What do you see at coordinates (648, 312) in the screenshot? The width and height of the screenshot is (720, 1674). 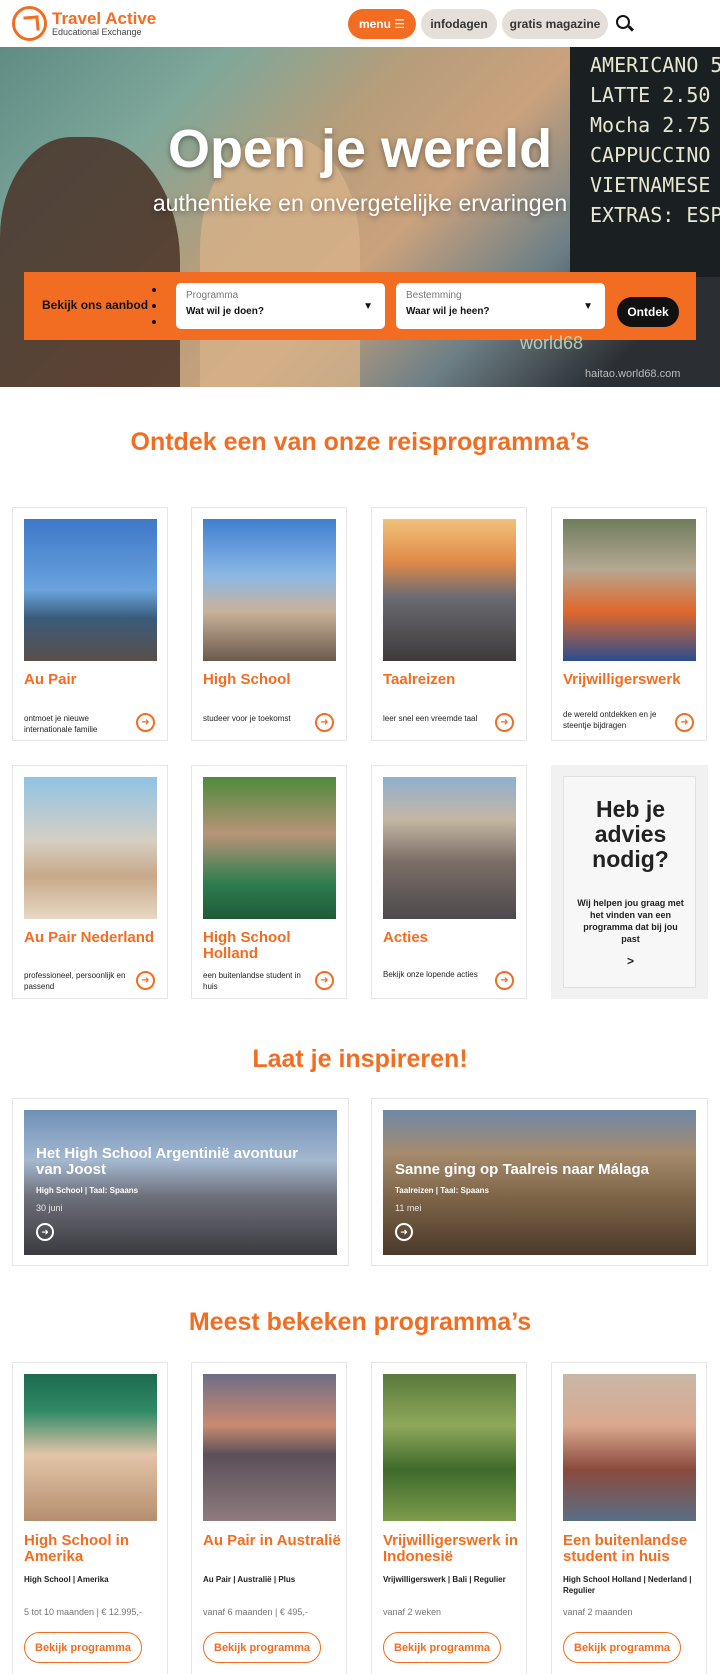 I see `ontdek-button: Ontdek` at bounding box center [648, 312].